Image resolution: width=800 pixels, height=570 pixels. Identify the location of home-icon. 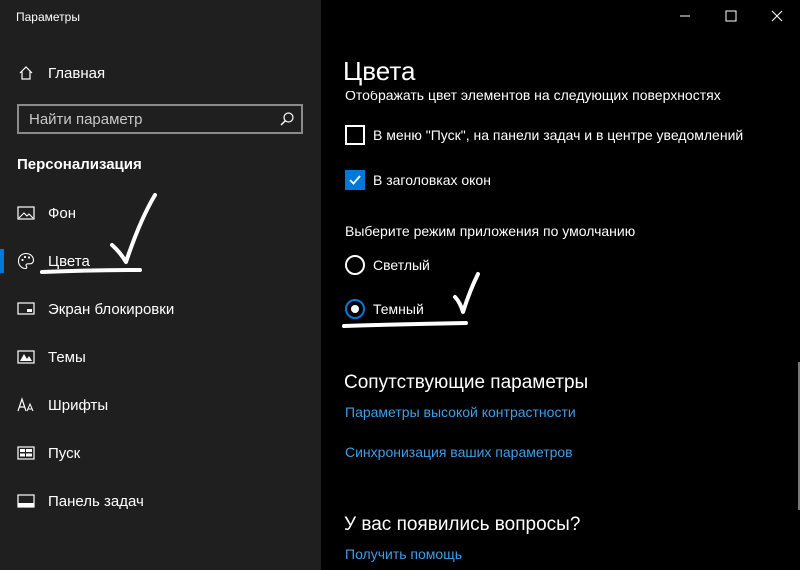
(26, 73).